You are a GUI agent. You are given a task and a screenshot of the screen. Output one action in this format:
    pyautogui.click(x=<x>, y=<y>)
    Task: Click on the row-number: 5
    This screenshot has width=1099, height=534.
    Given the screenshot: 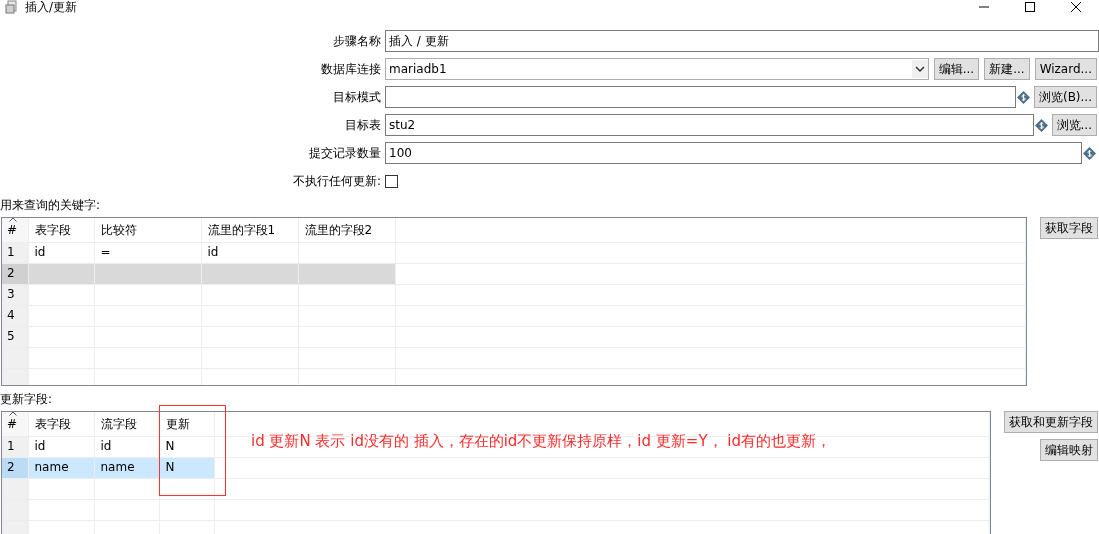 What is the action you would take?
    pyautogui.click(x=15, y=336)
    